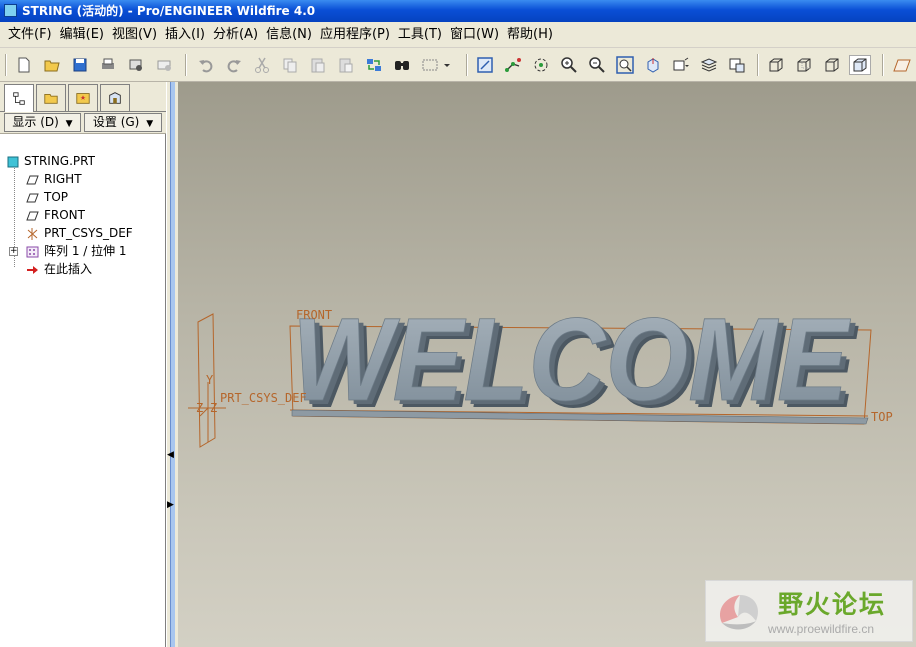 The width and height of the screenshot is (916, 647). What do you see at coordinates (513, 65) in the screenshot?
I see `sketch-icon` at bounding box center [513, 65].